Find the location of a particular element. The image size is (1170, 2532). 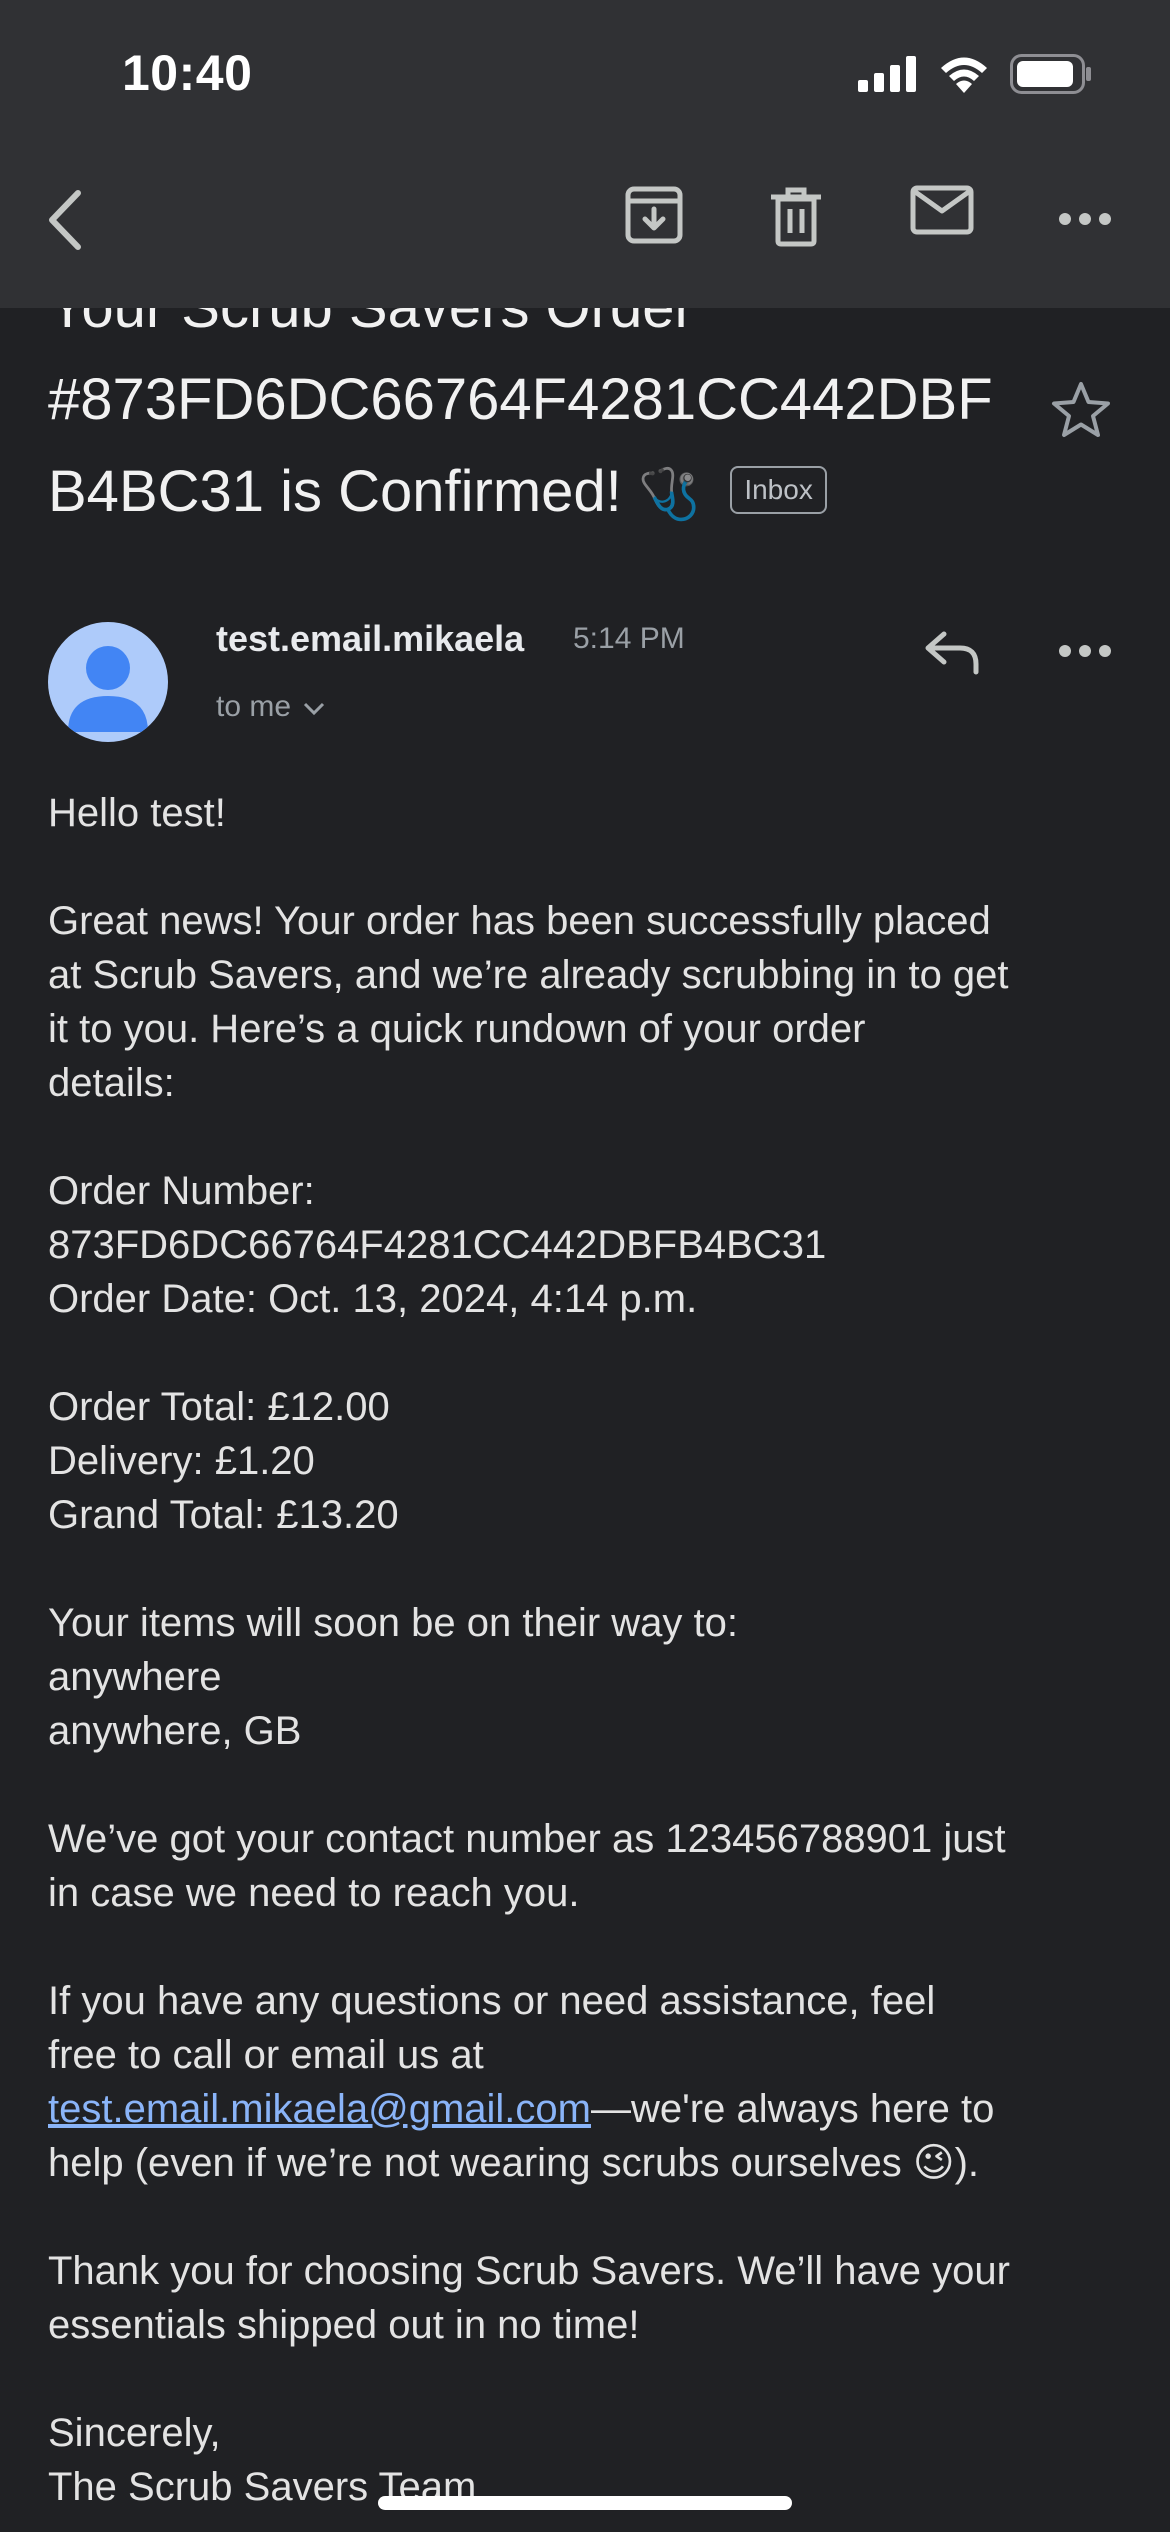

delete-button is located at coordinates (796, 218).